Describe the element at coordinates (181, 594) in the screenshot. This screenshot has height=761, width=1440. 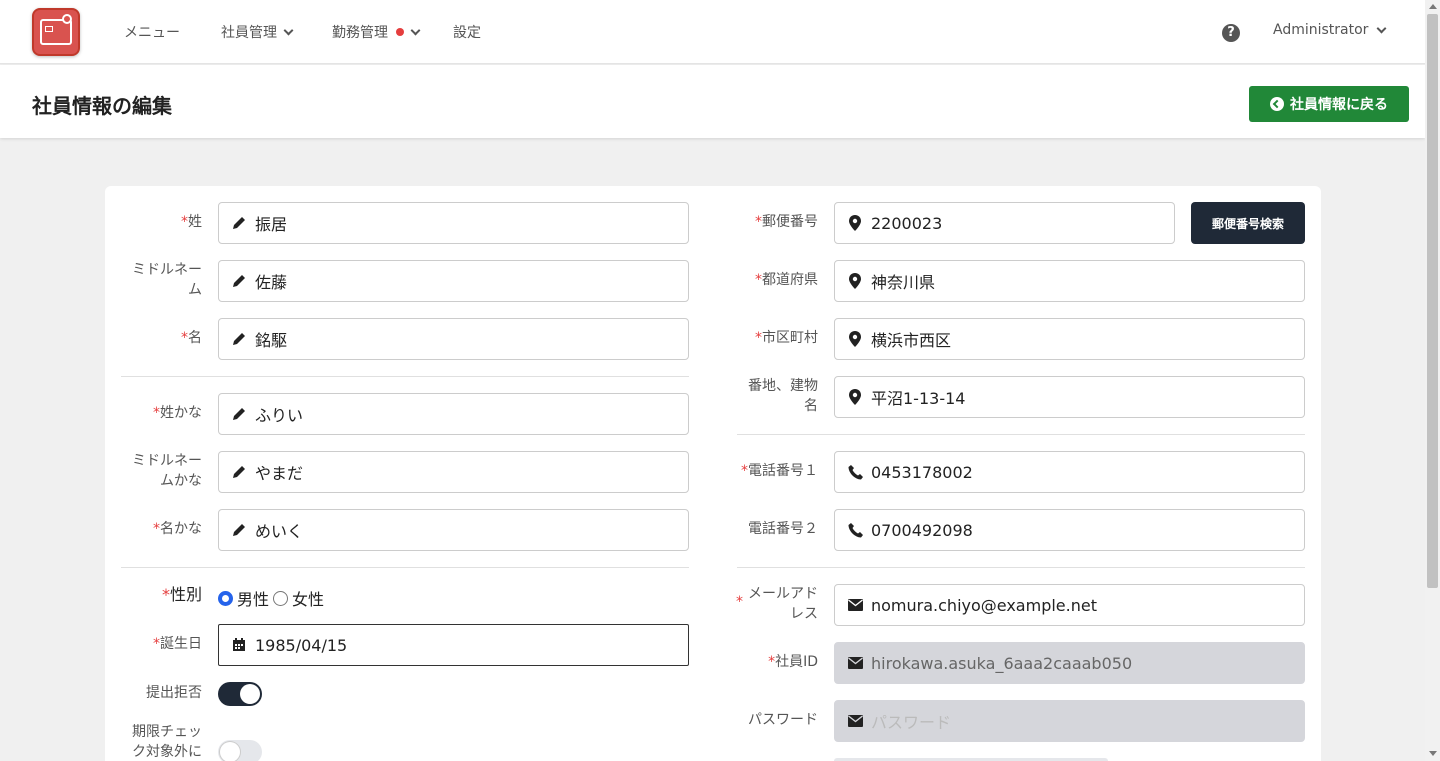
I see `gender-label: *性別` at that location.